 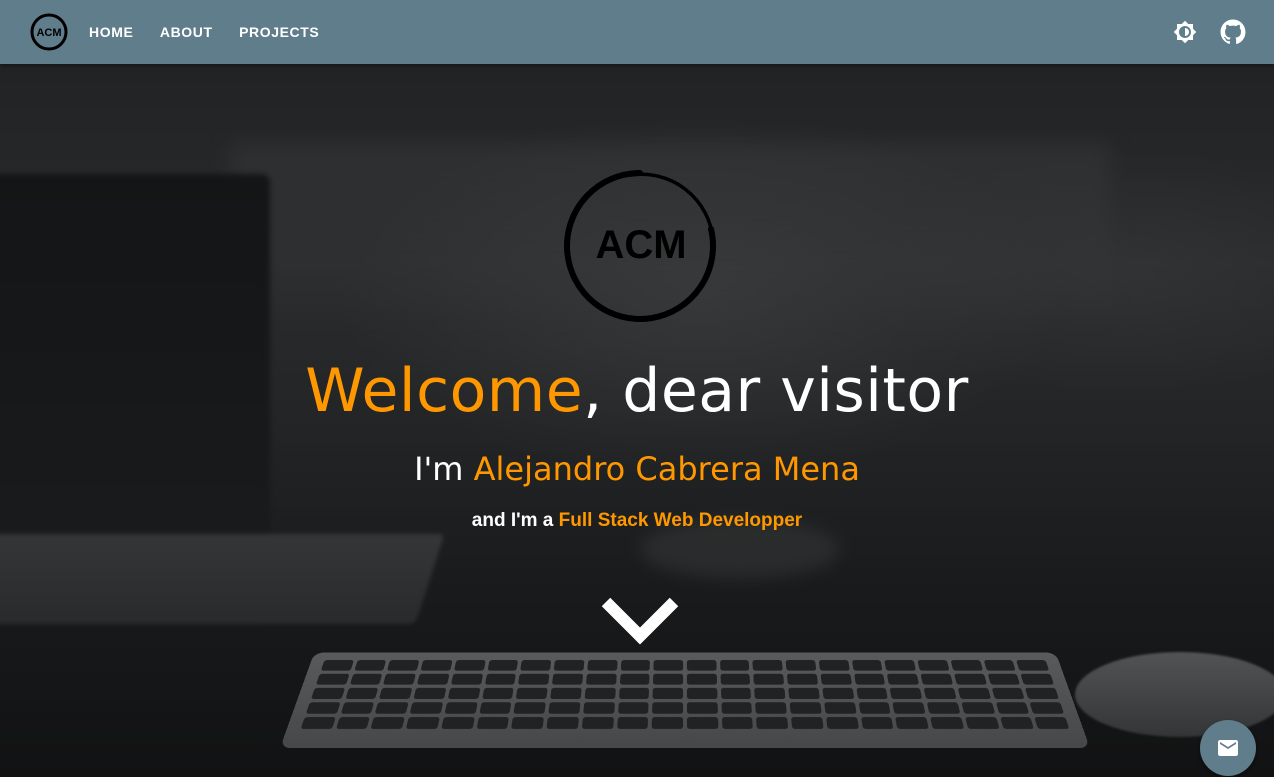 I want to click on hero-acm-logo: ACM, so click(x=640, y=246).